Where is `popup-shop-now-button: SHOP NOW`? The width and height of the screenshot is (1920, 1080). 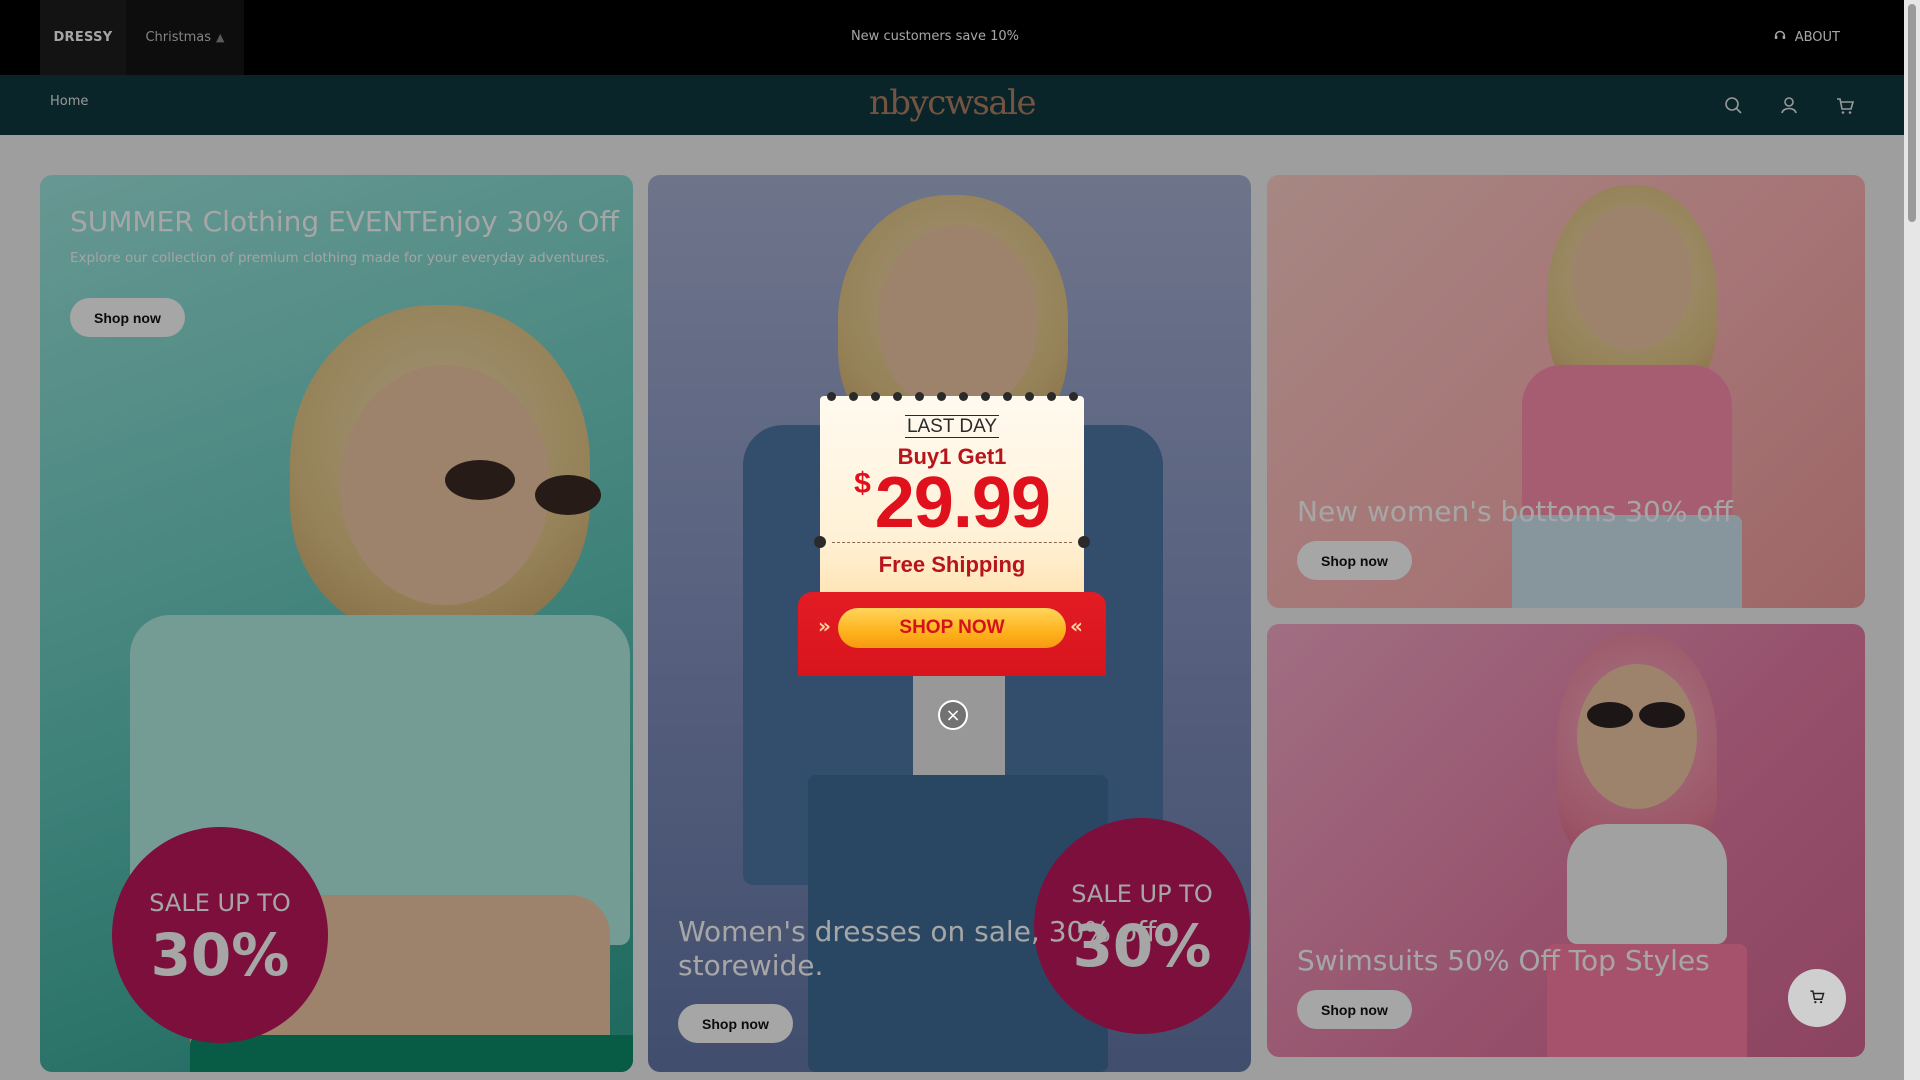 popup-shop-now-button: SHOP NOW is located at coordinates (952, 628).